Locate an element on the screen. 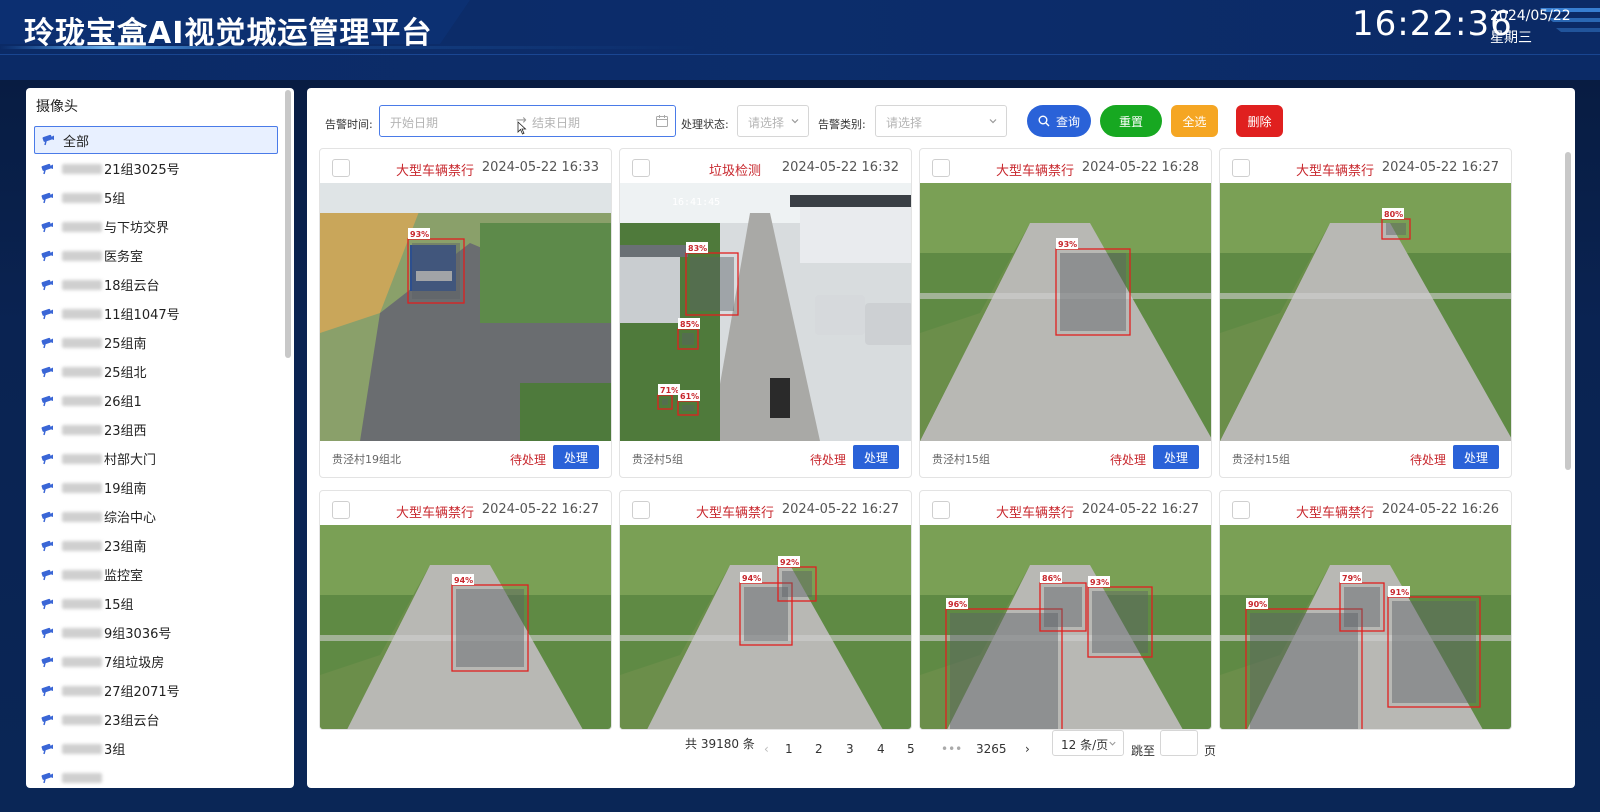  camera-item: 3组 is located at coordinates (156, 748).